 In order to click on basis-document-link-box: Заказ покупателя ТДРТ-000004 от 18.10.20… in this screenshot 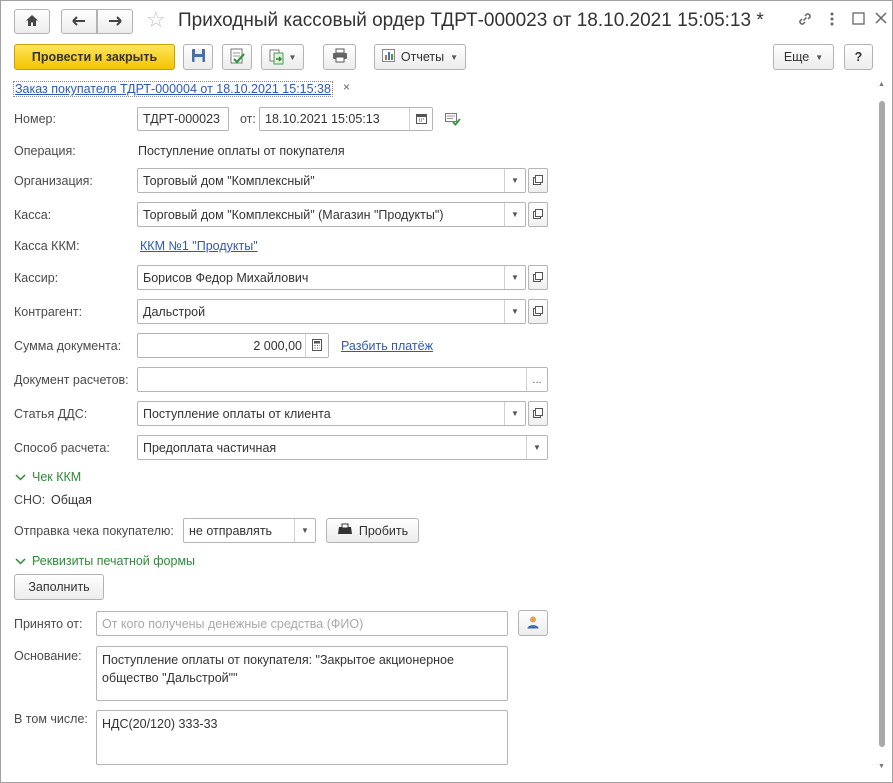, I will do `click(173, 89)`.